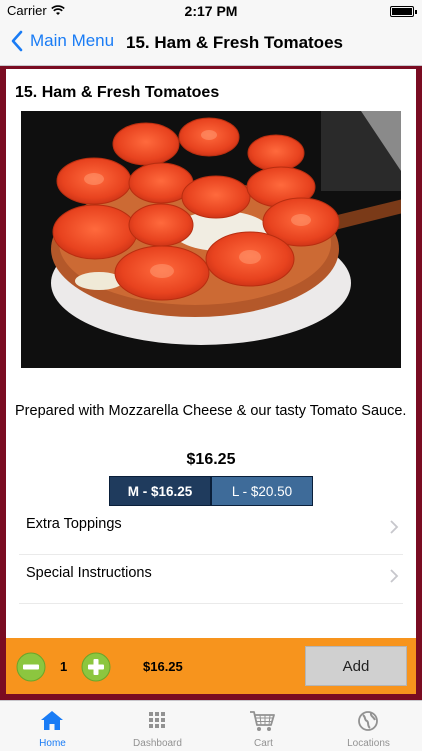 This screenshot has width=422, height=751. What do you see at coordinates (160, 491) in the screenshot?
I see `size-medium-button: M - $16.25` at bounding box center [160, 491].